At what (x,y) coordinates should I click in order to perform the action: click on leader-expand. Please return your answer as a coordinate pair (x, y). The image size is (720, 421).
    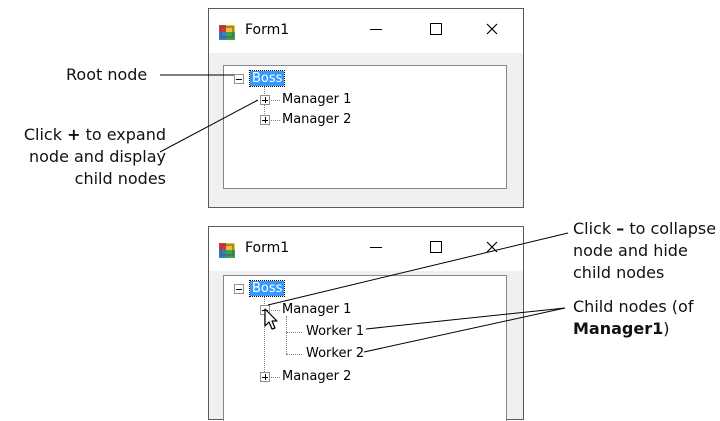
    Looking at the image, I should click on (209, 126).